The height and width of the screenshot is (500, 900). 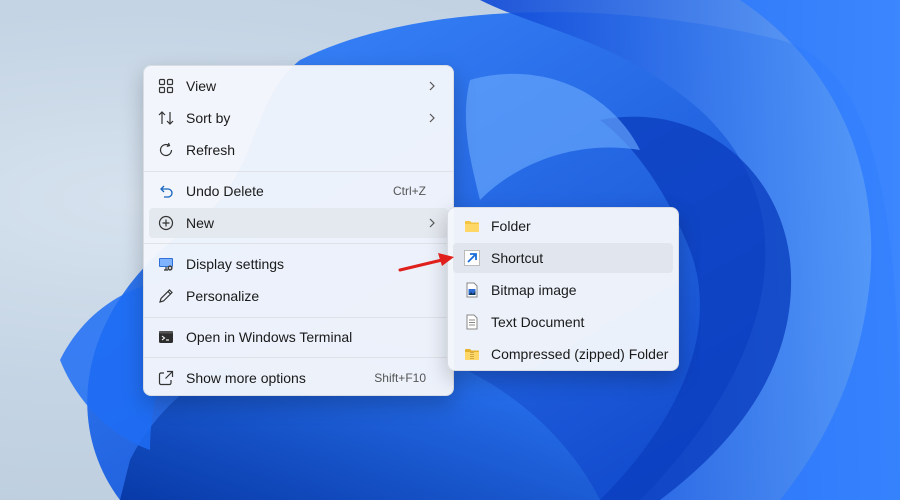 What do you see at coordinates (166, 150) in the screenshot?
I see `refresh-icon` at bounding box center [166, 150].